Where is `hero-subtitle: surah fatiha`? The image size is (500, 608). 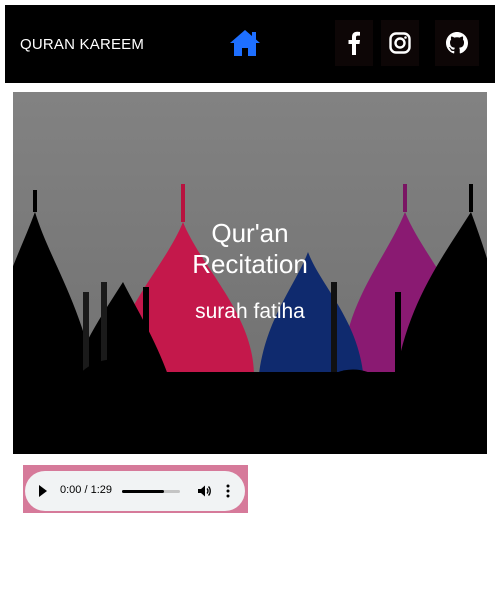
hero-subtitle: surah fatiha is located at coordinates (250, 311).